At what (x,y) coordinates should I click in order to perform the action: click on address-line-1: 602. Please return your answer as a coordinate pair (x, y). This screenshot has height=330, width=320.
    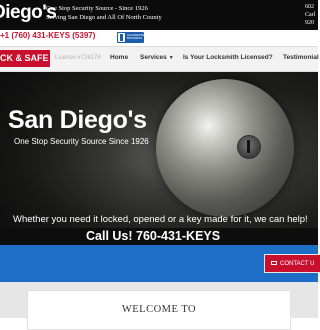
    Looking at the image, I should click on (309, 7).